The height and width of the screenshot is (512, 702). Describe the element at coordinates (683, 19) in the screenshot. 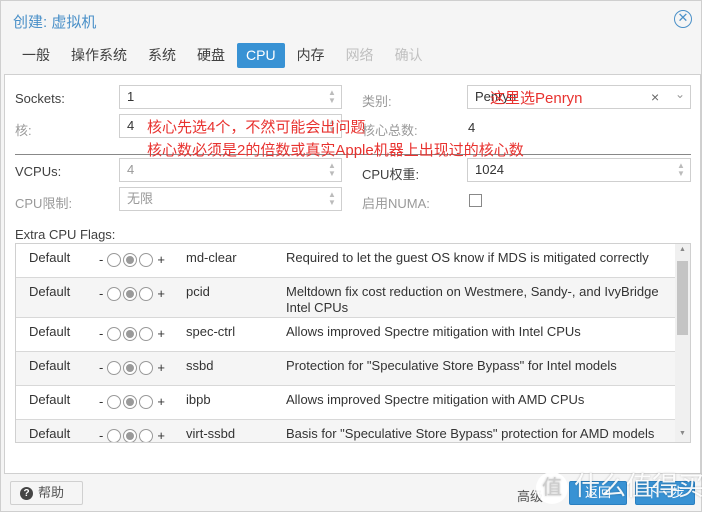

I see `close-icon: ✕` at that location.